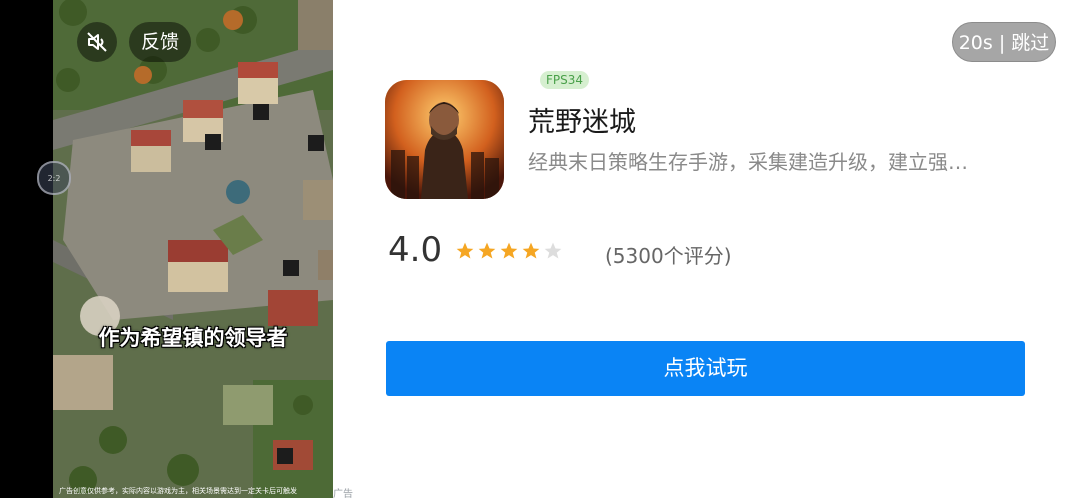 Image resolution: width=1080 pixels, height=498 pixels. What do you see at coordinates (582, 122) in the screenshot?
I see `app-title: 荒野迷城` at bounding box center [582, 122].